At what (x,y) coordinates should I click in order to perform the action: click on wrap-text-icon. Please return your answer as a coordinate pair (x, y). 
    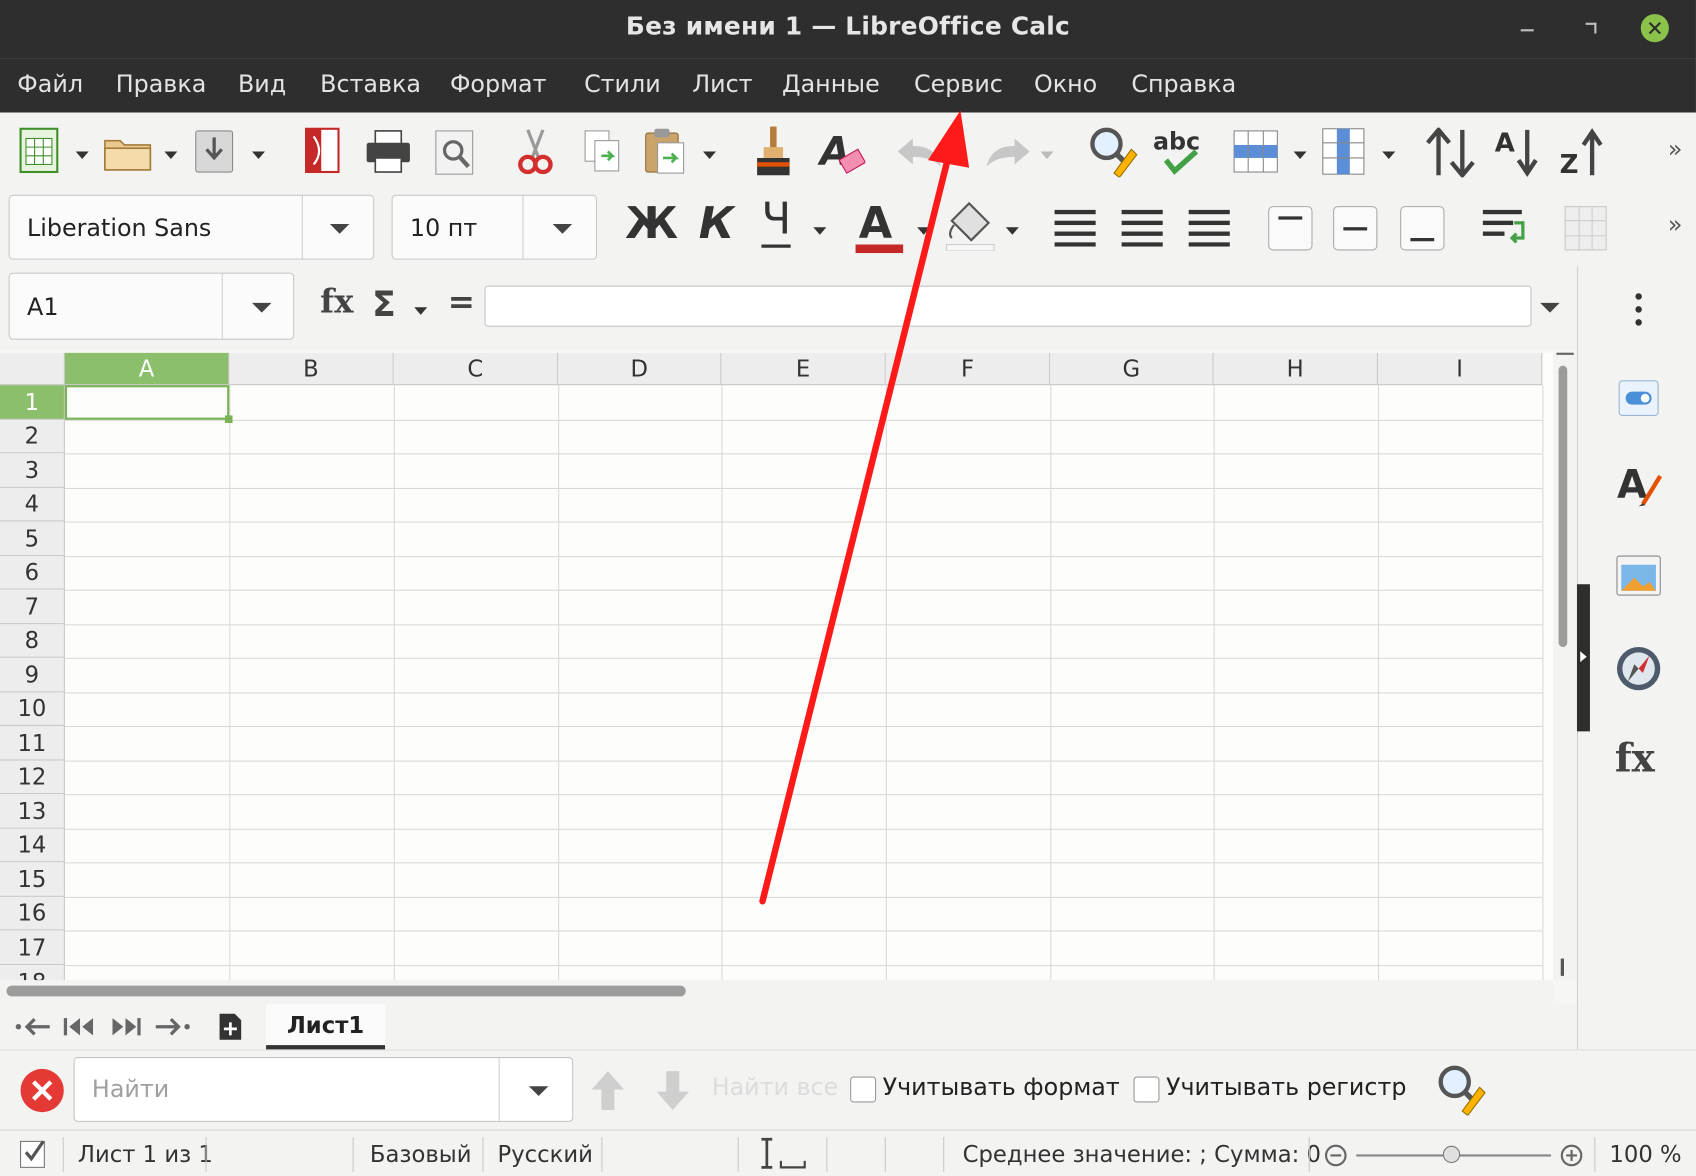
    Looking at the image, I should click on (1506, 229).